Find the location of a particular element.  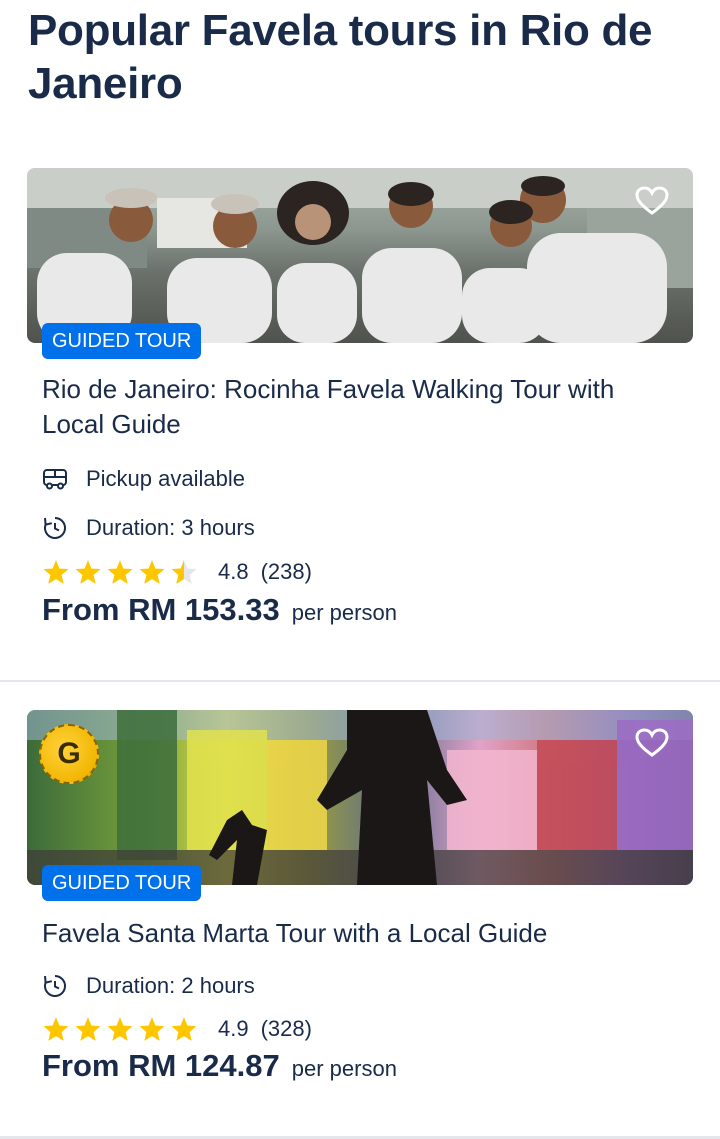

rating: 4.8 (238) is located at coordinates (177, 572).